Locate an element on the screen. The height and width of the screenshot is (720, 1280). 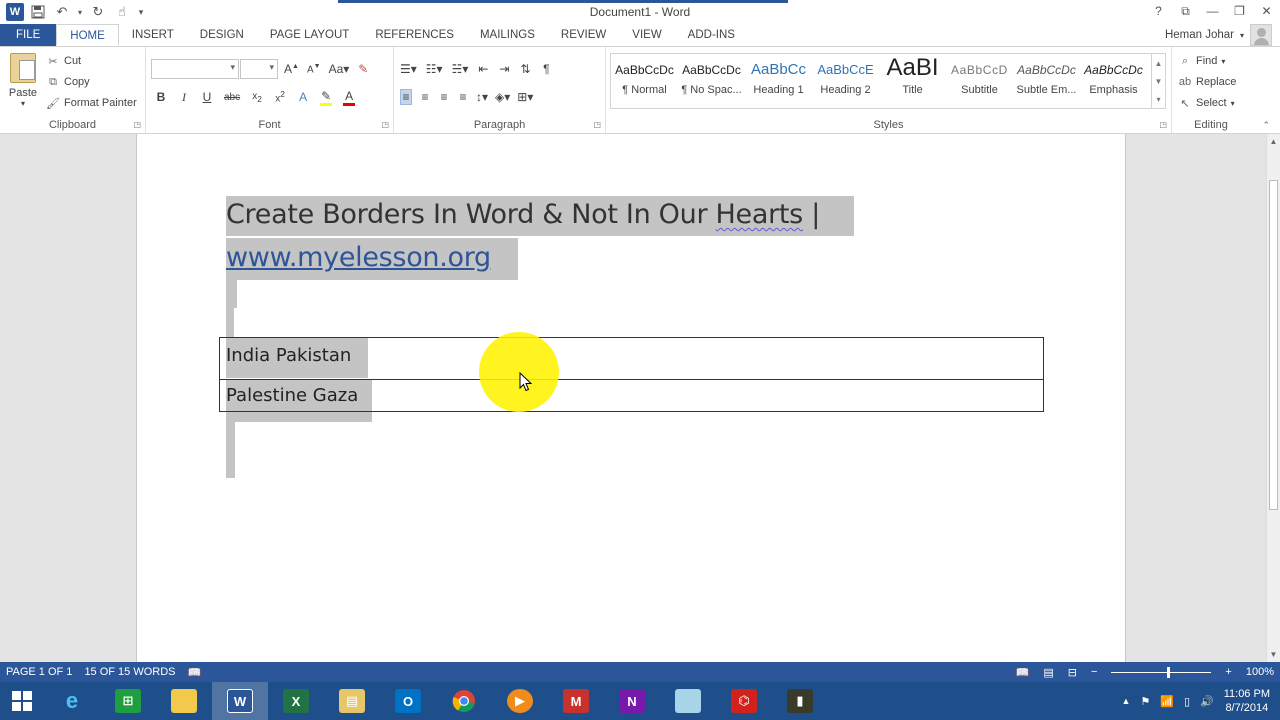
justify-icon: ≡ is located at coordinates (463, 97).